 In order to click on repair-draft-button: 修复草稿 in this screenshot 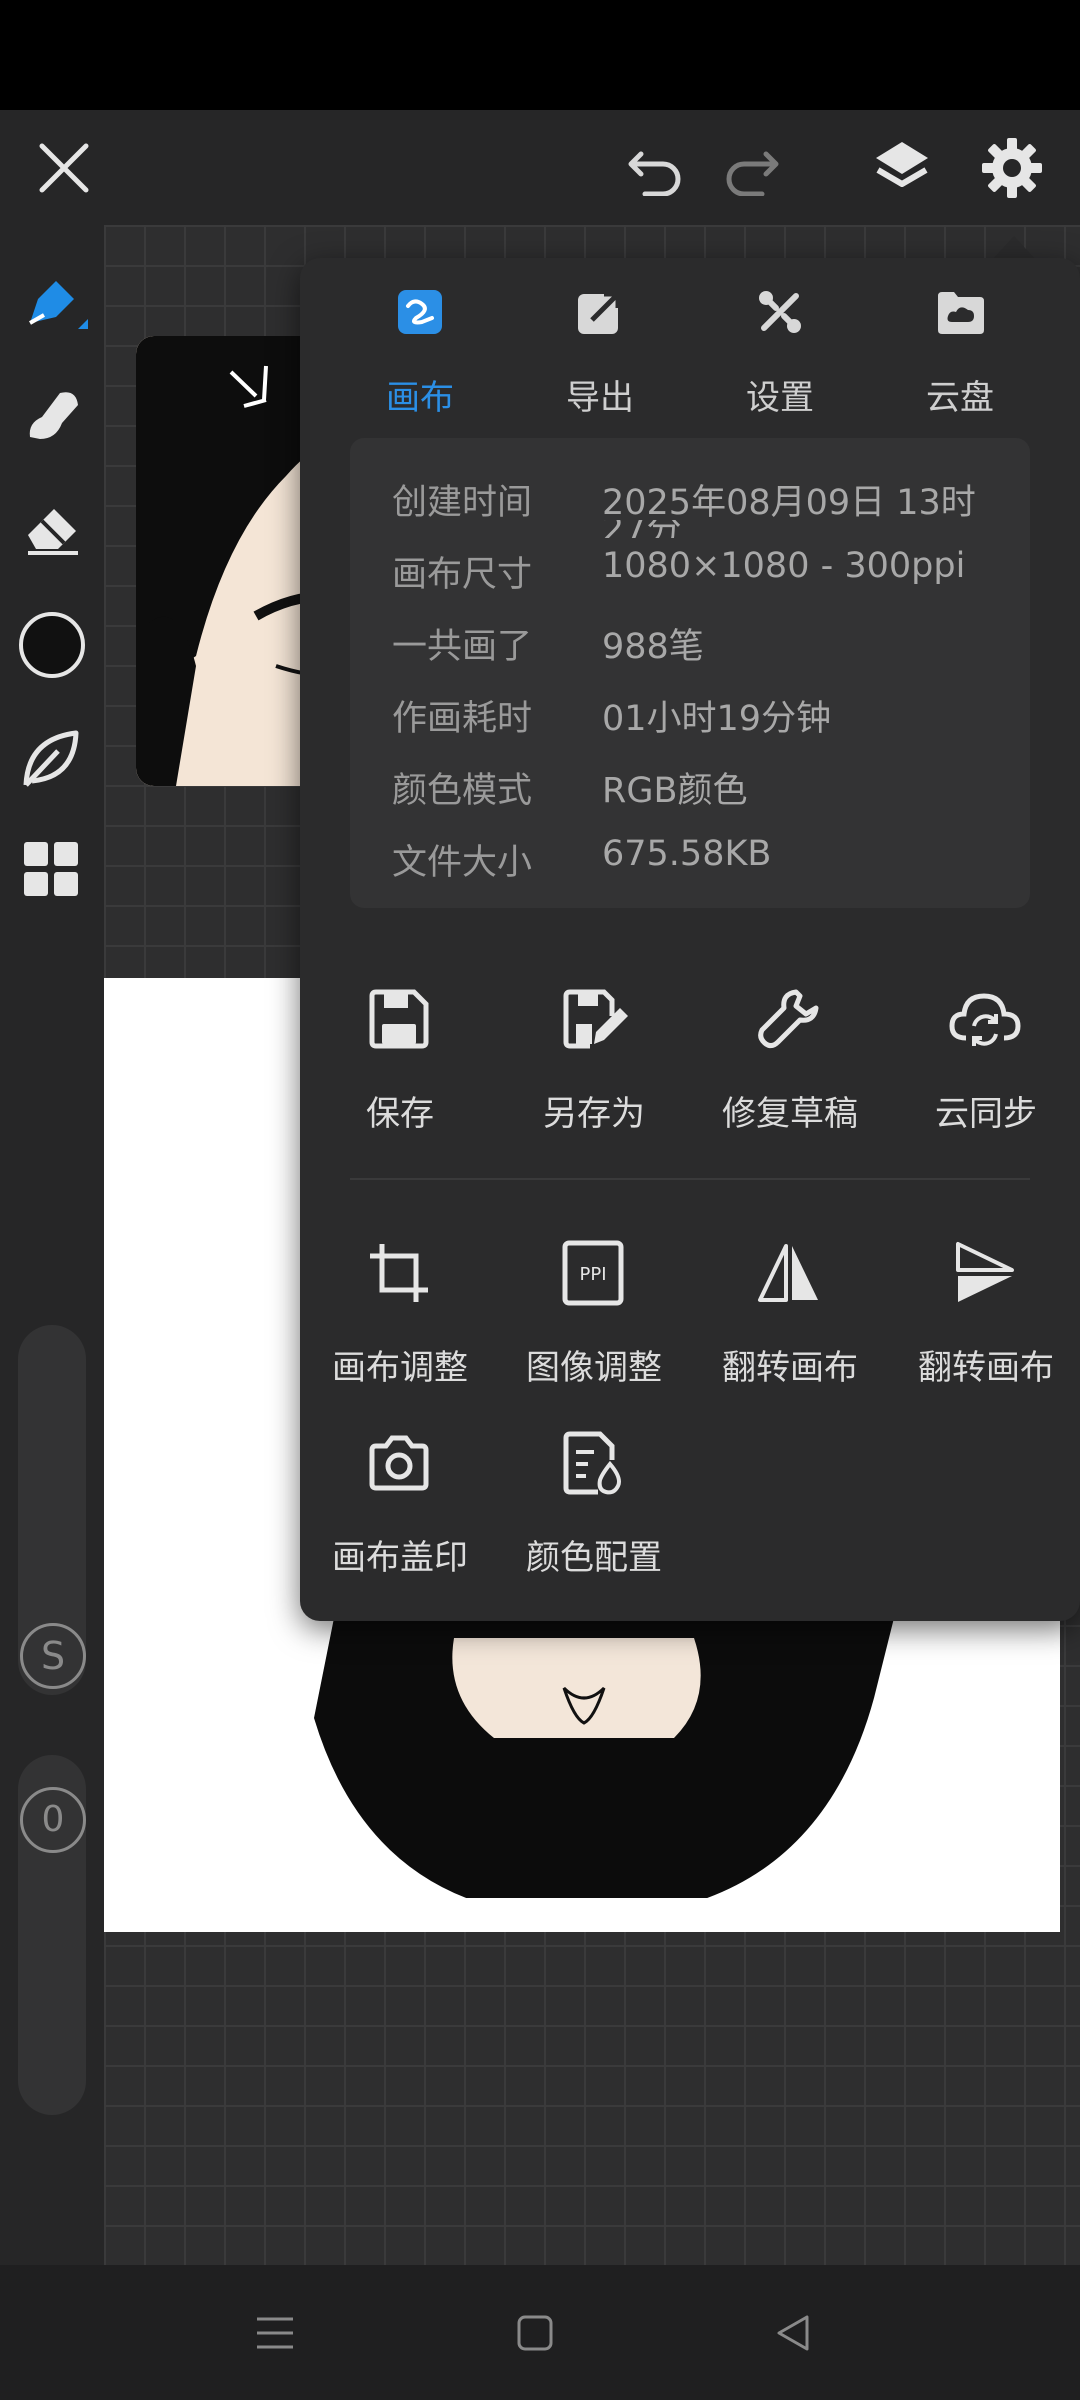, I will do `click(790, 1061)`.